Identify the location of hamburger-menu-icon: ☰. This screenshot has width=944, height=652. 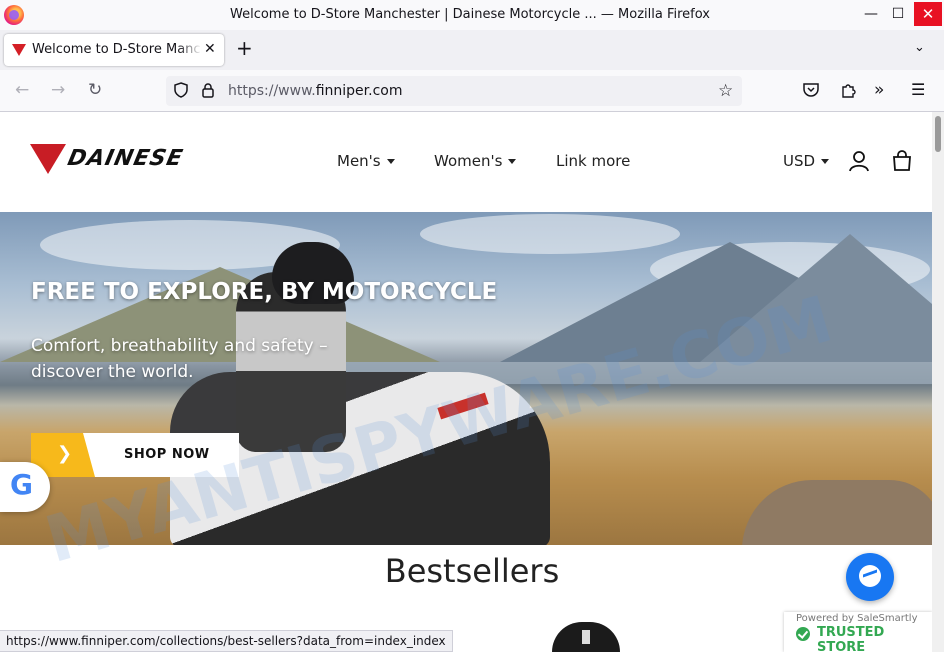
(918, 89).